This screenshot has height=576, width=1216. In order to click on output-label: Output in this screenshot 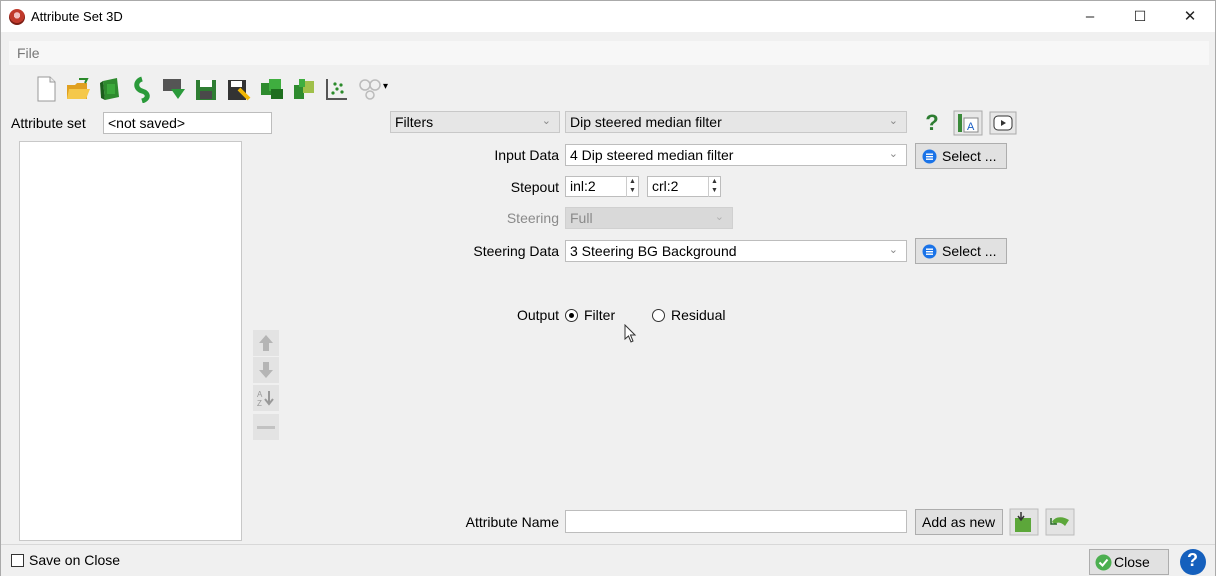, I will do `click(537, 315)`.